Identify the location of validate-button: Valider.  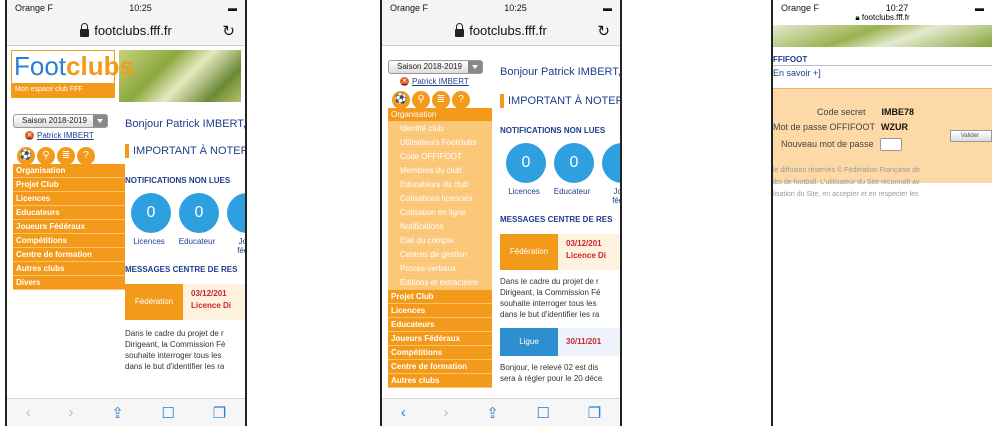
(970, 136).